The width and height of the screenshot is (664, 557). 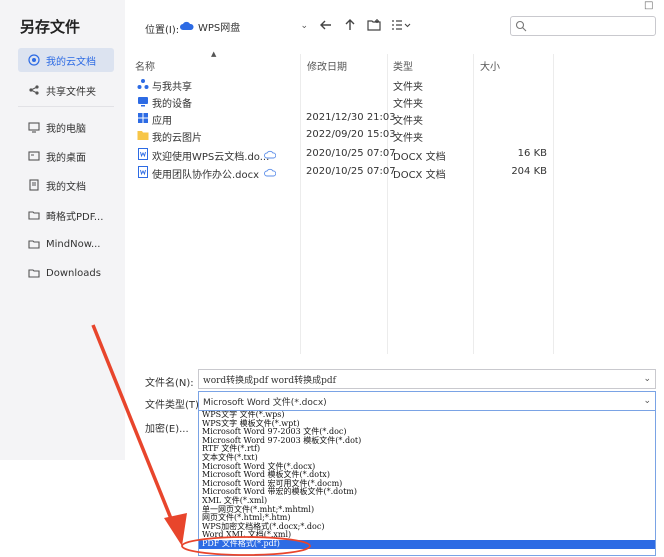 I want to click on sidebar-item-label: 我的文档, so click(x=66, y=187).